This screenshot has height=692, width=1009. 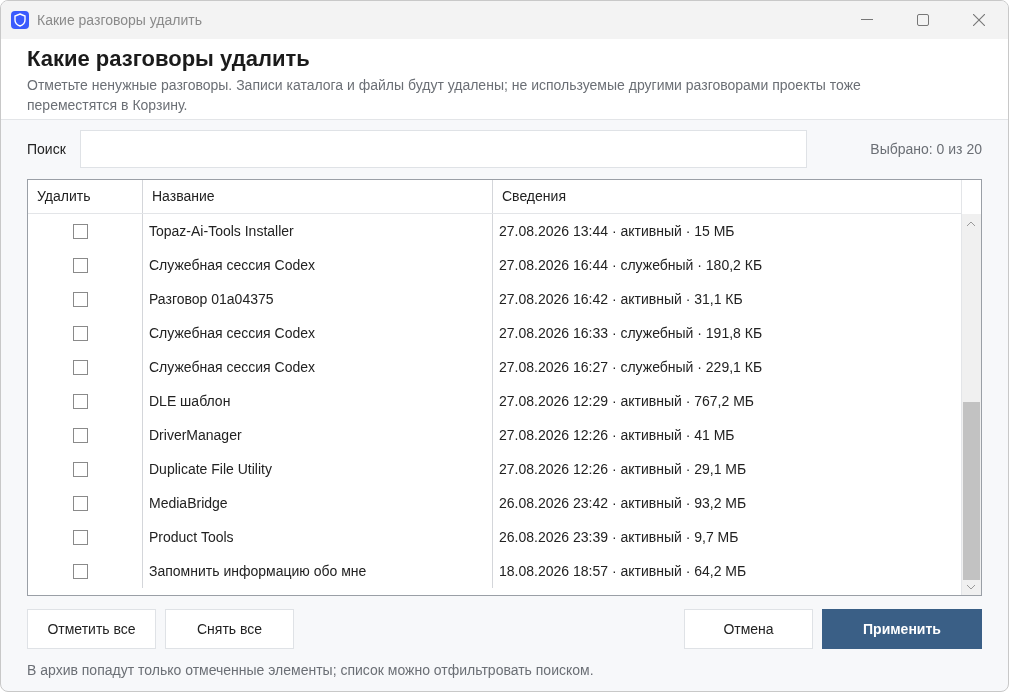 What do you see at coordinates (191, 537) in the screenshot?
I see `table-cell-text: Product Tools` at bounding box center [191, 537].